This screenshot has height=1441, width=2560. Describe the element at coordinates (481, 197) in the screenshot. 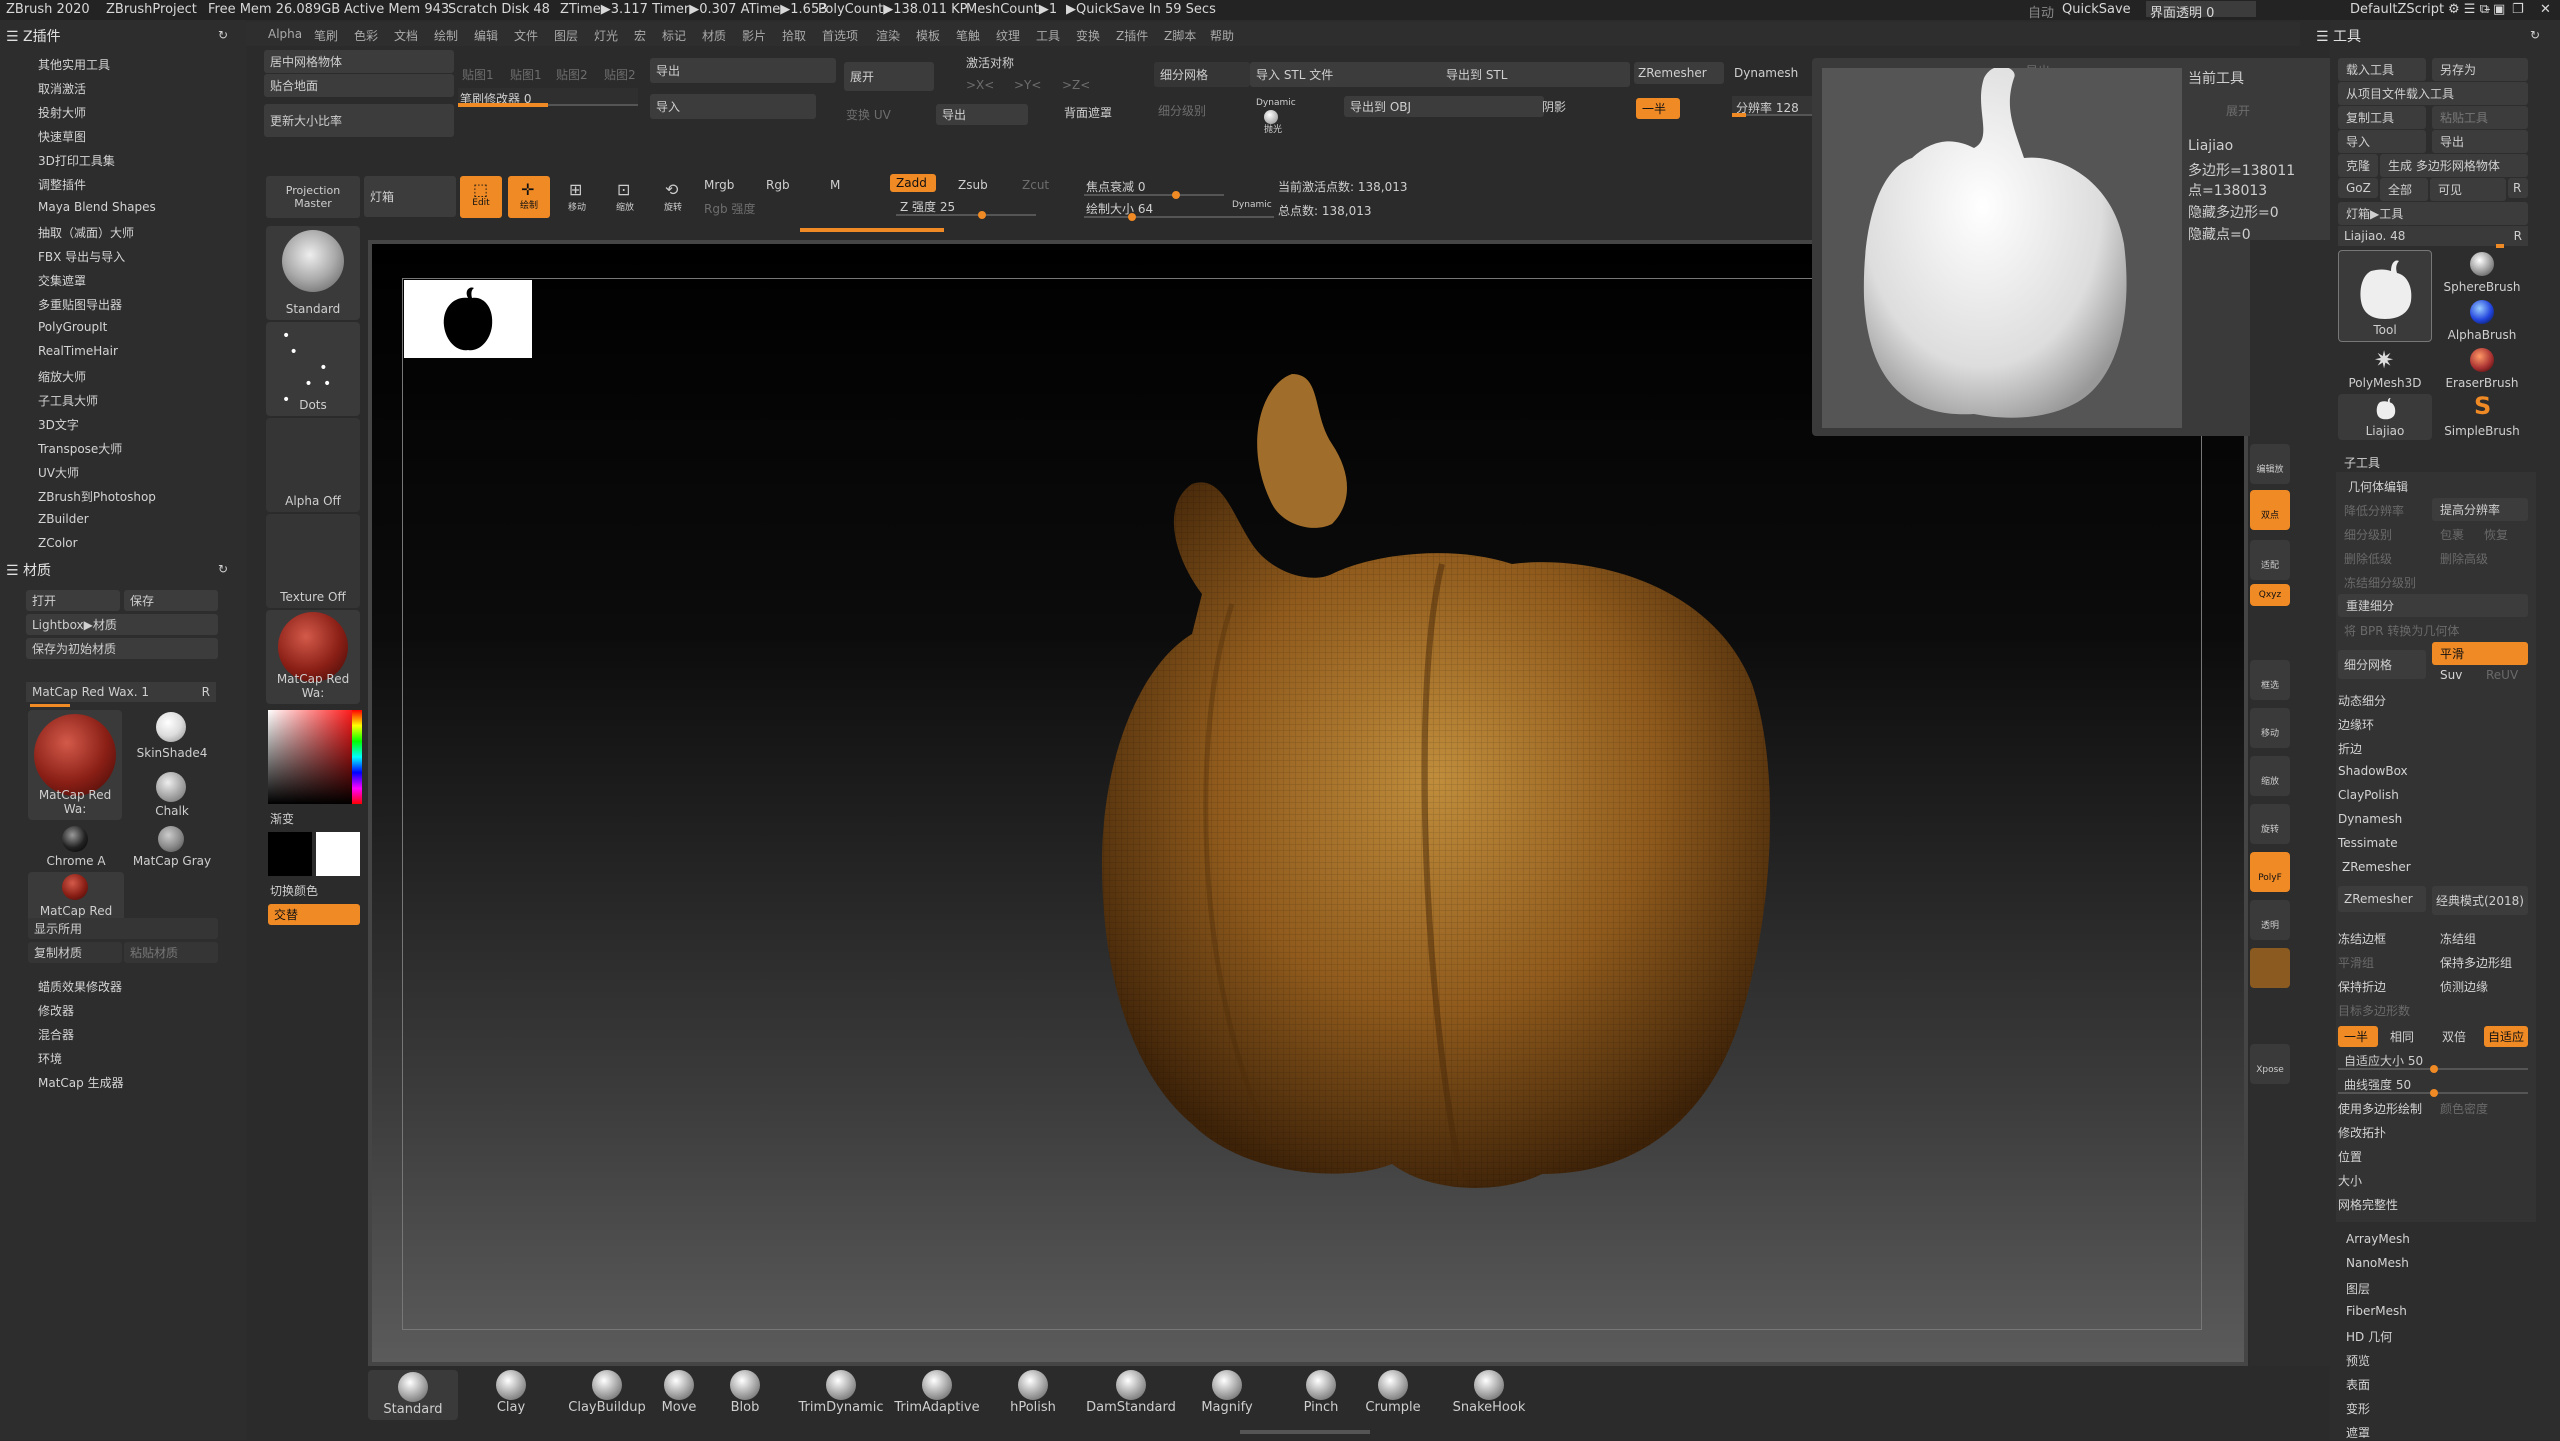

I see `edit-button: ⬚ Edit` at that location.